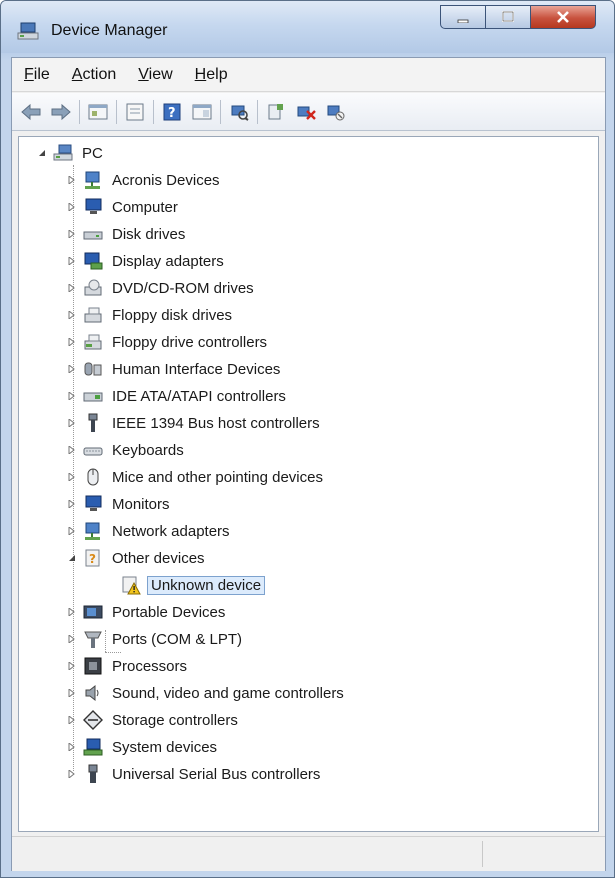 The width and height of the screenshot is (615, 878). I want to click on menu-label: ile, so click(41, 74).